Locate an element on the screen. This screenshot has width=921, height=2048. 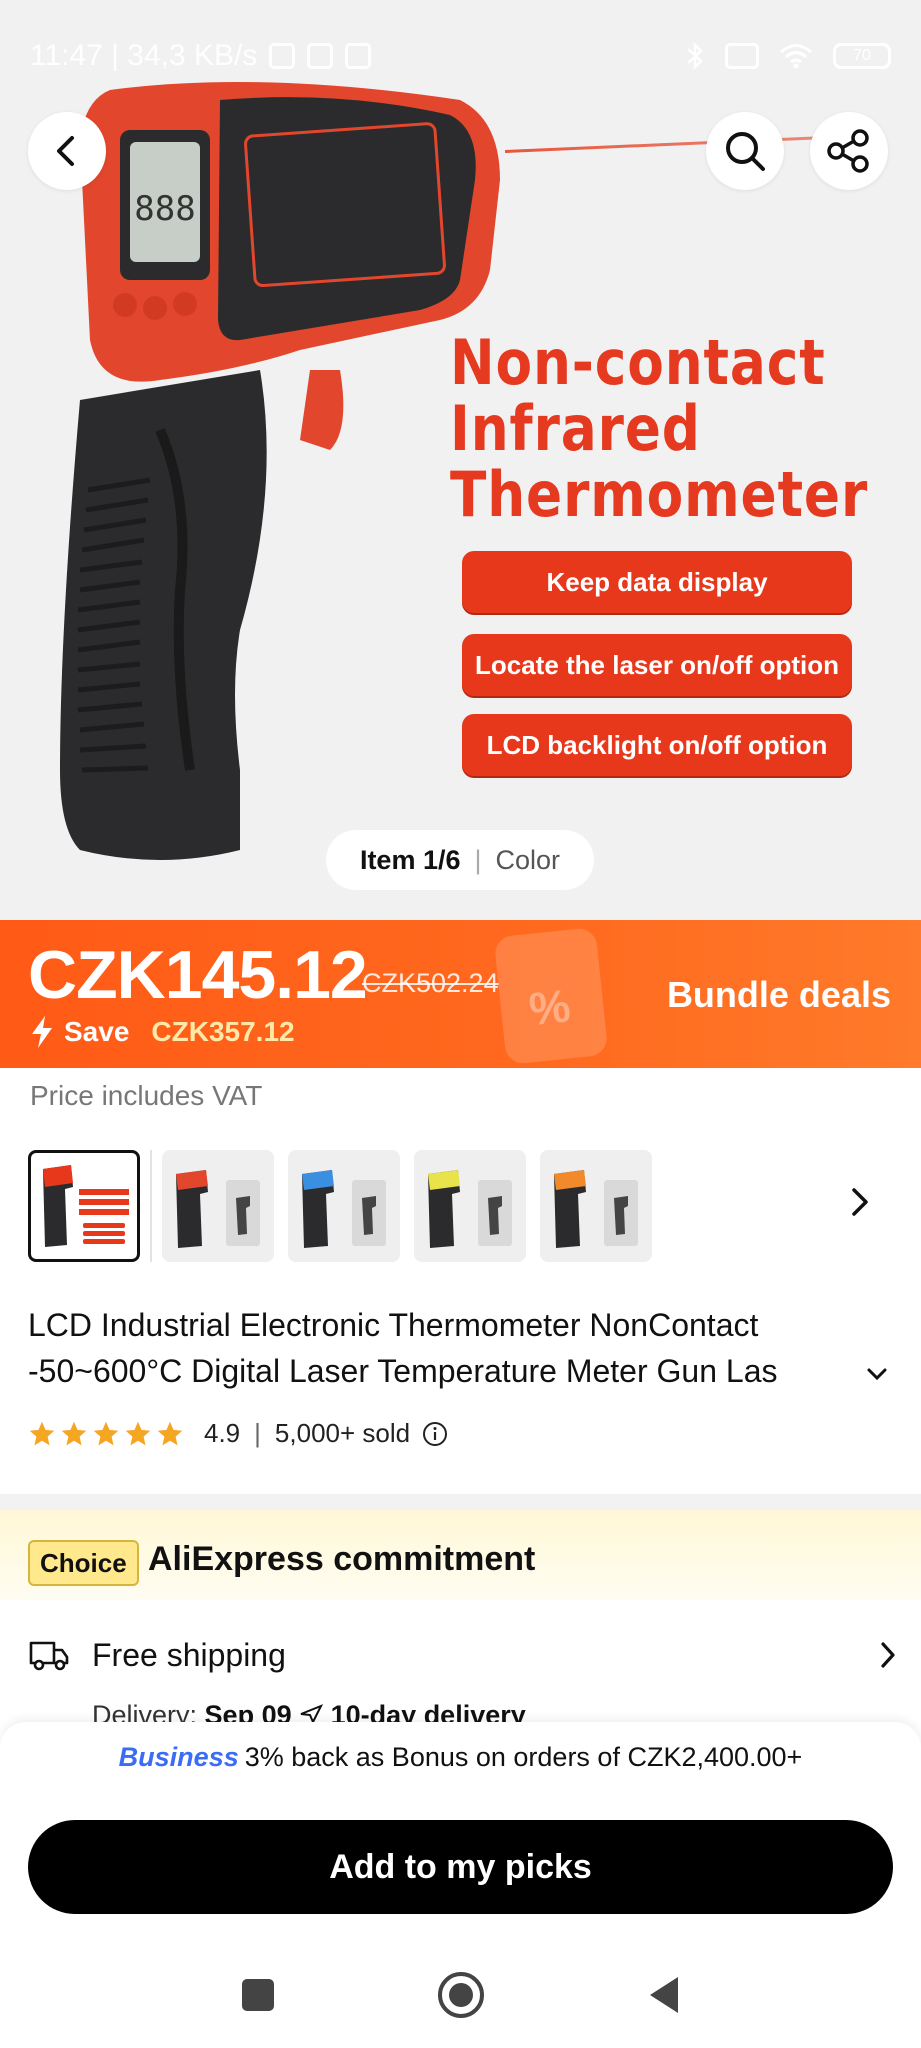
status-bar: 11:47 | 34,3 KB/s 70 is located at coordinates (460, 56).